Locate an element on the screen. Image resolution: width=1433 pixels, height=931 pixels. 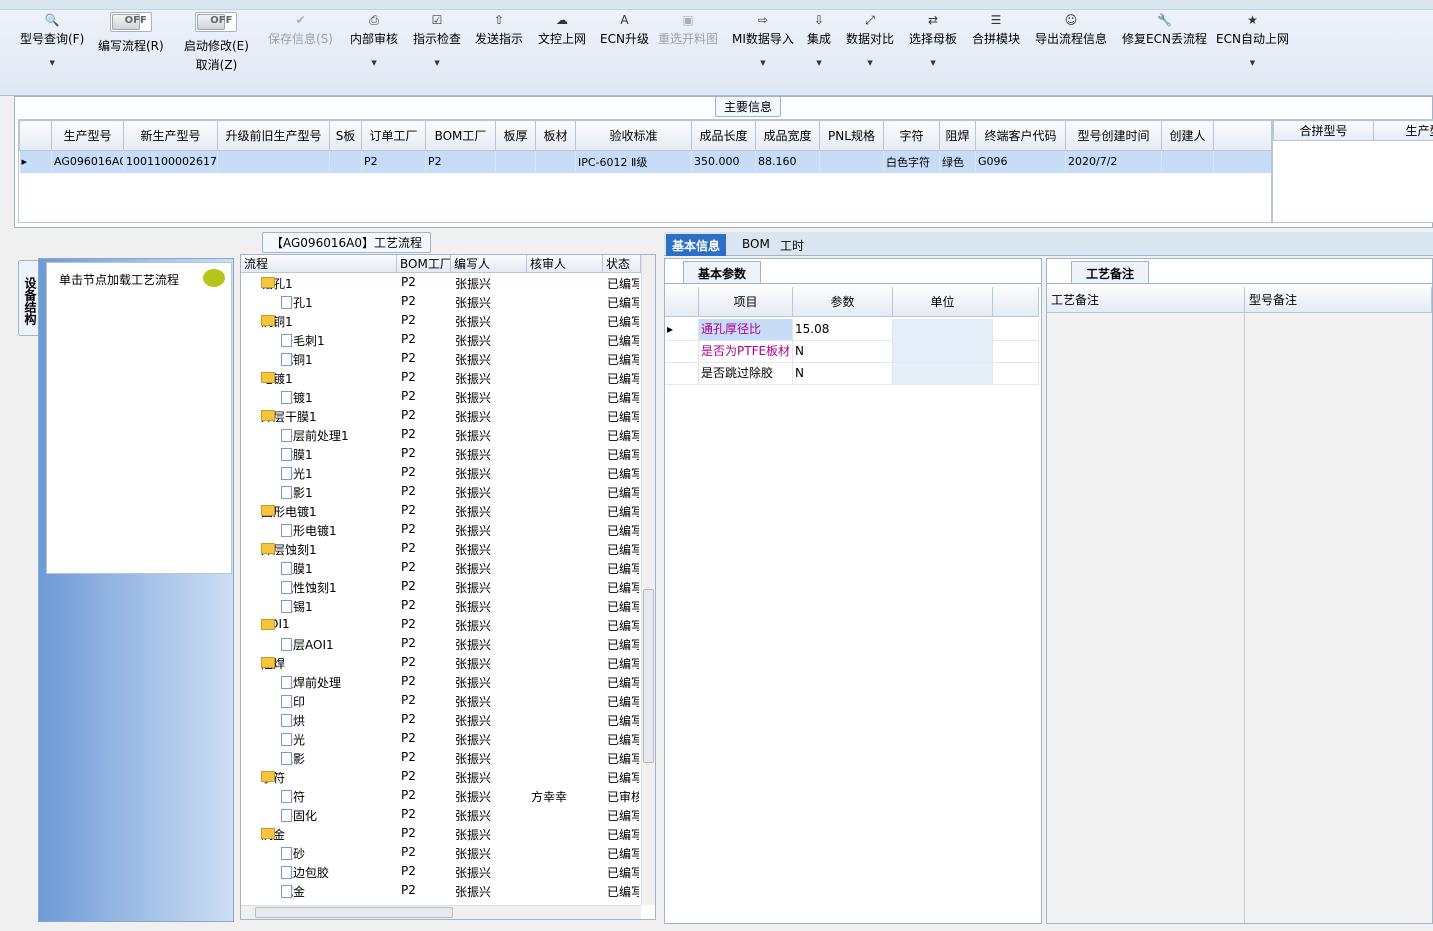
col-header: 状态 is located at coordinates (622, 264).